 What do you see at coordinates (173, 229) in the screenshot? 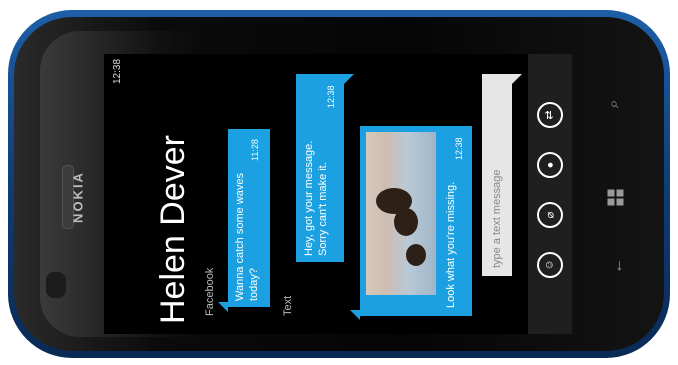
I see `page-title: Helen Dever` at bounding box center [173, 229].